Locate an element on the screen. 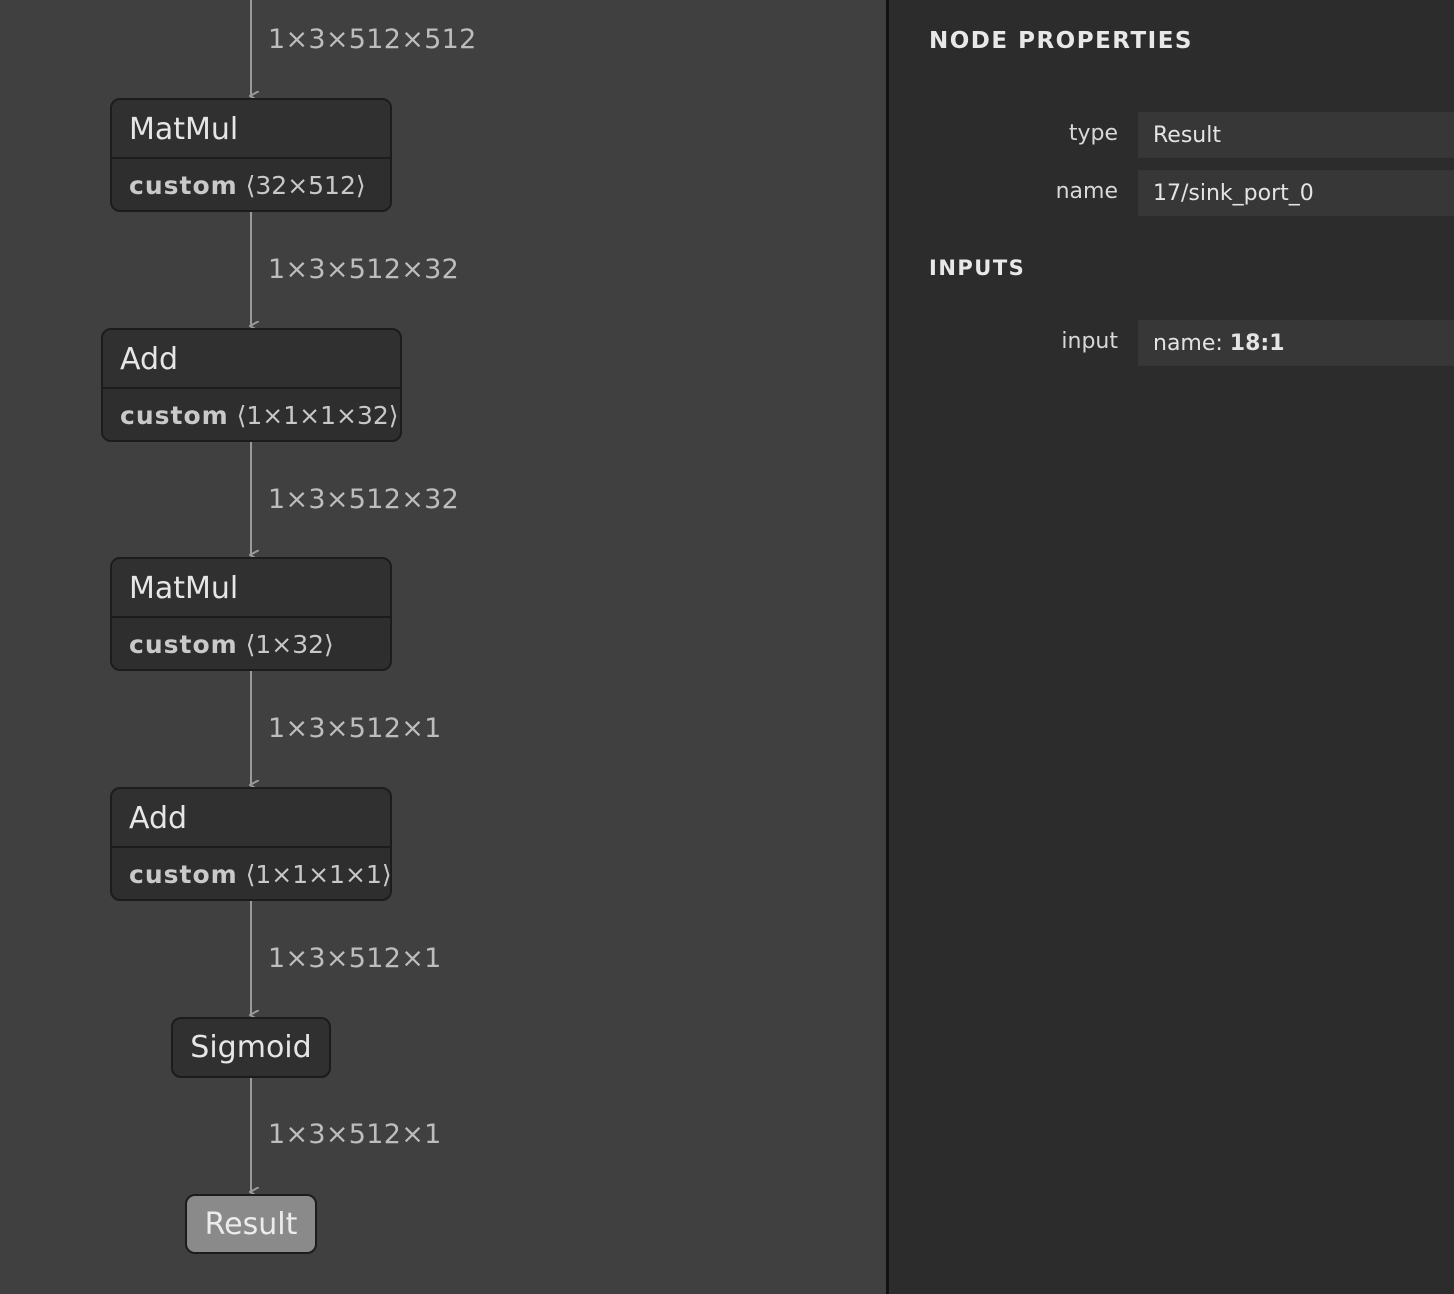 This screenshot has height=1294, width=1454. edge-label-2: 1×3×512×32 is located at coordinates (364, 269).